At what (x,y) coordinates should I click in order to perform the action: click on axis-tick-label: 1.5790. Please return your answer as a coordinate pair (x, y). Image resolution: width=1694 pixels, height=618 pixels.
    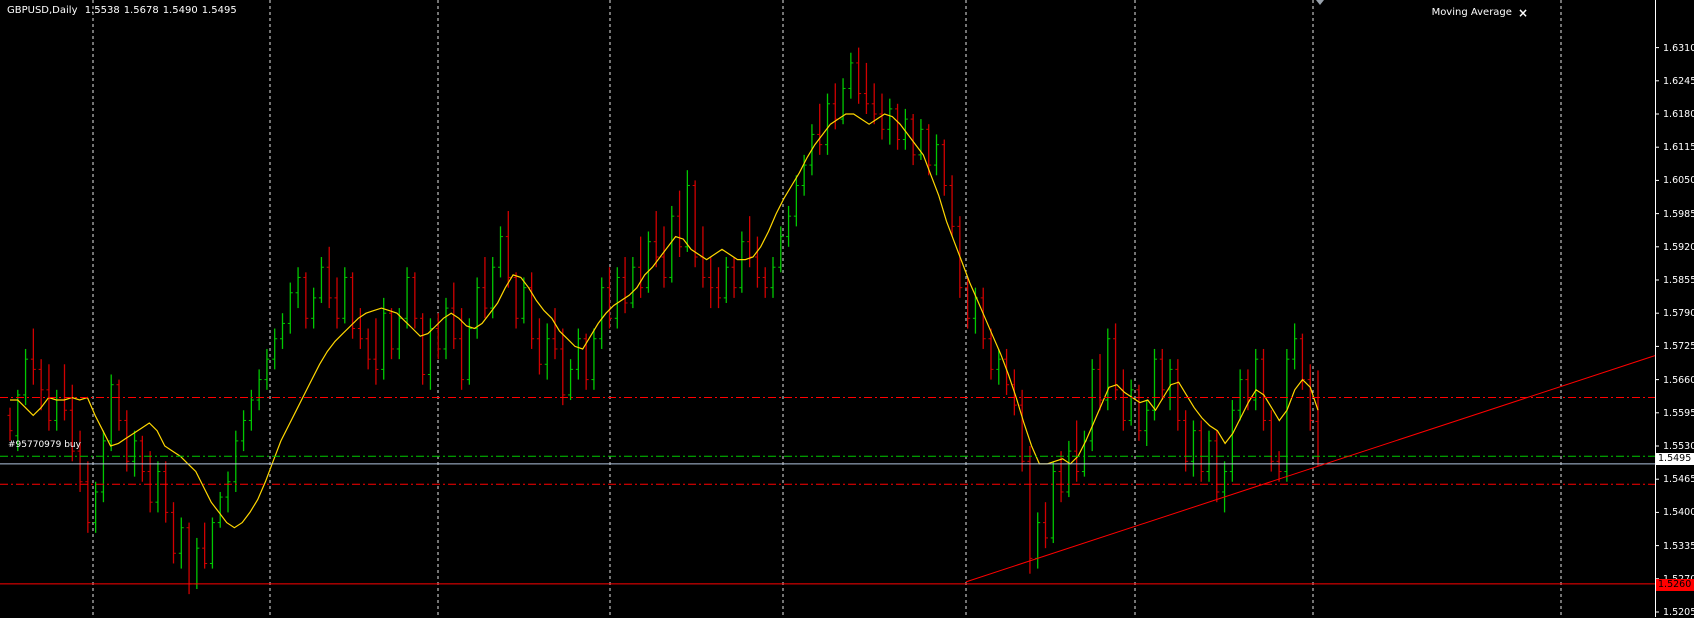
    Looking at the image, I should click on (1678, 314).